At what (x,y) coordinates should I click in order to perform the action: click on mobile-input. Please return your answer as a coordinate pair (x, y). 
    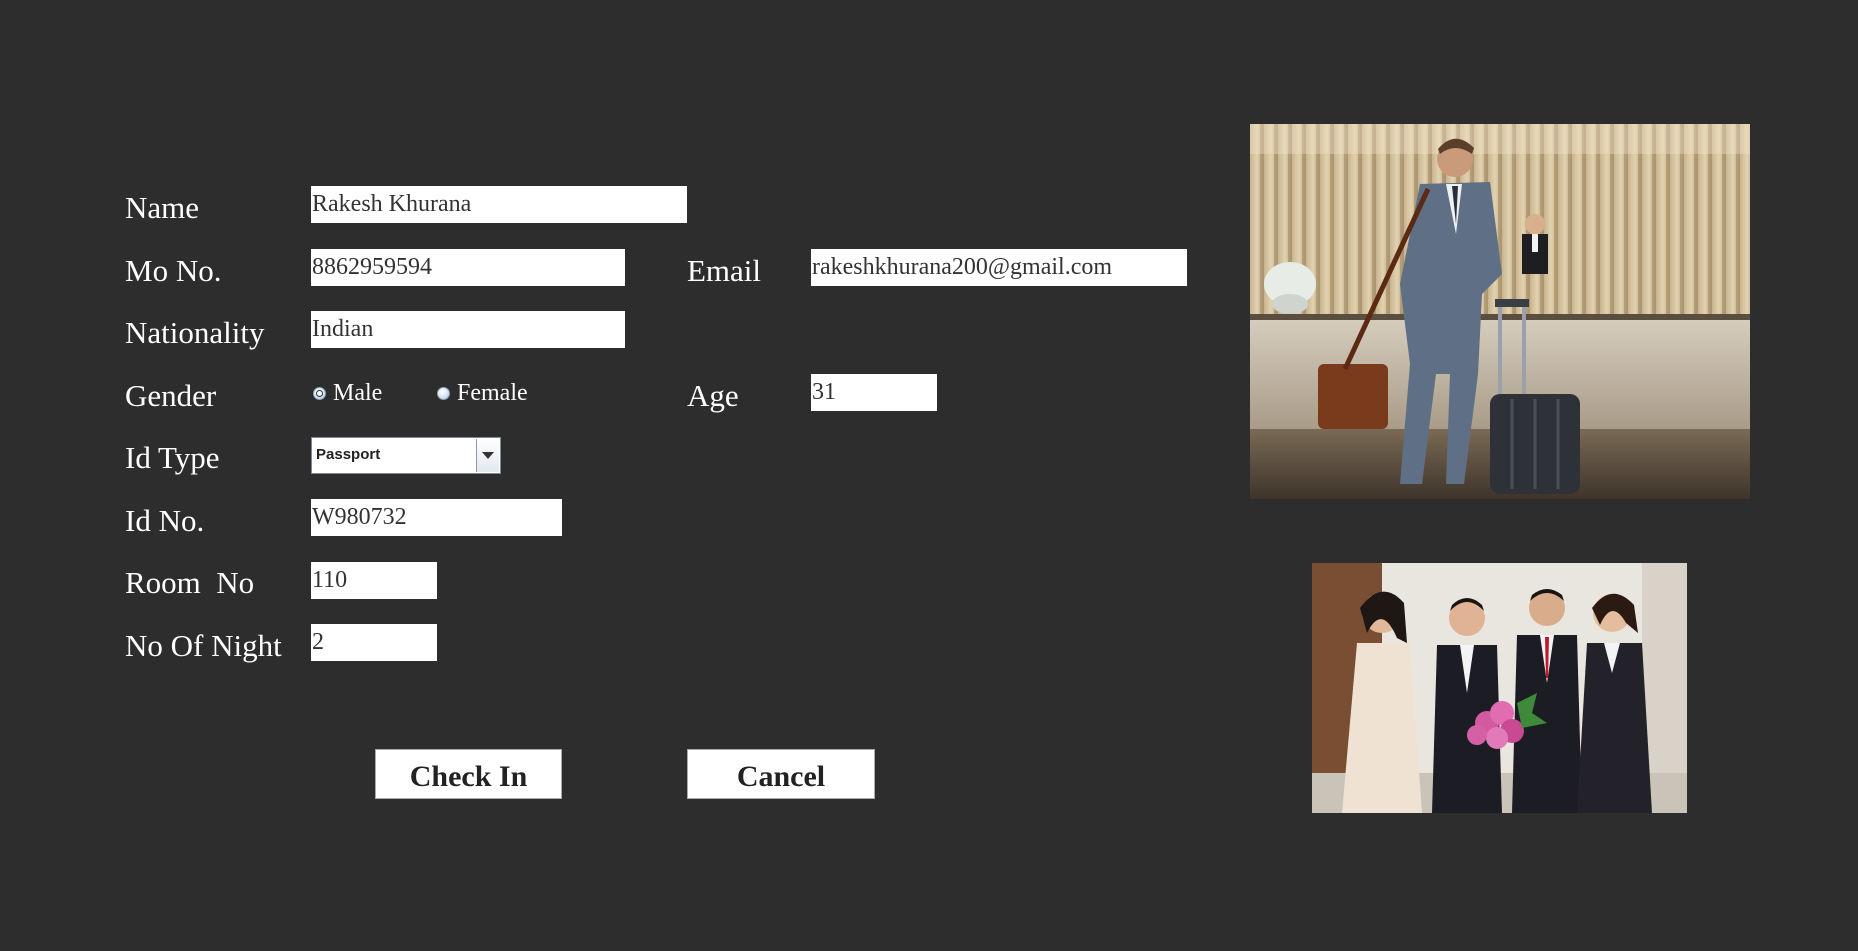
    Looking at the image, I should click on (468, 267).